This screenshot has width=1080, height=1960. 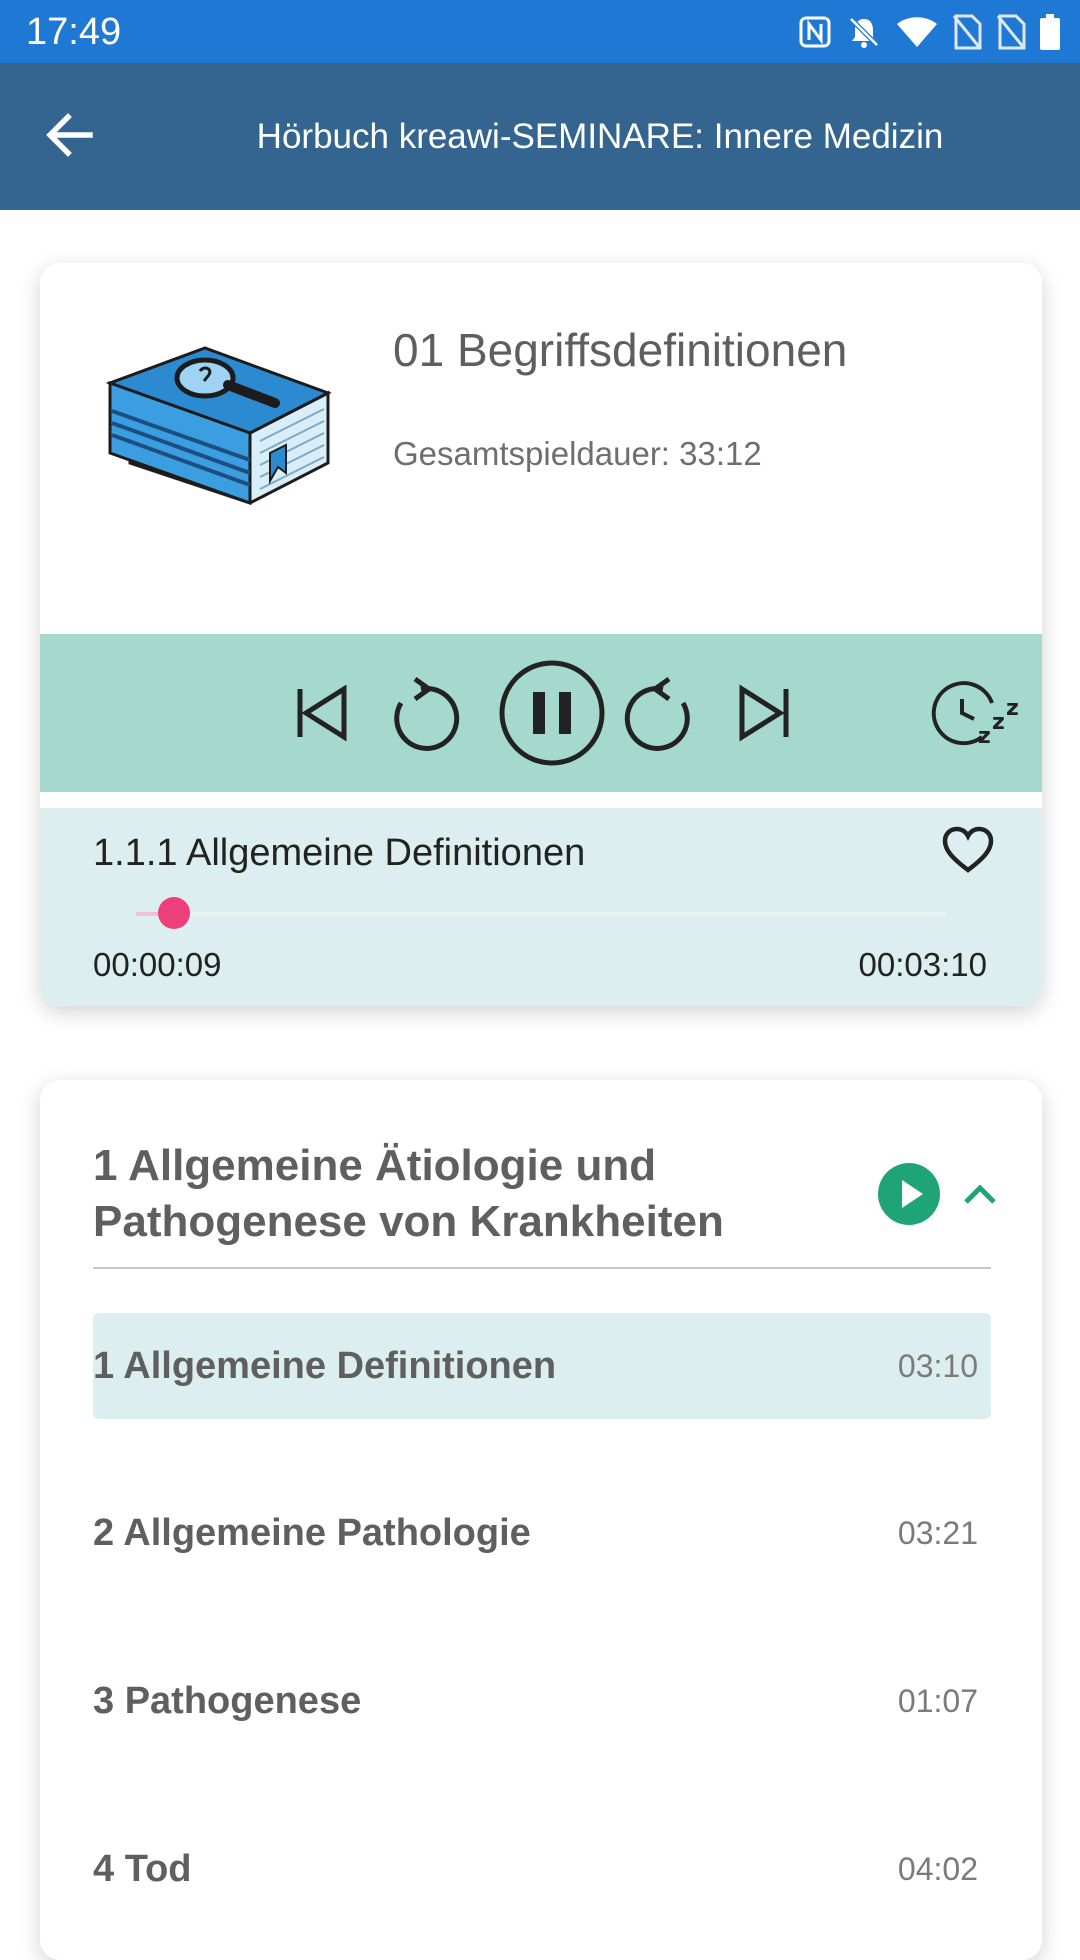 I want to click on track-row-title: 3 Pathogenese, so click(x=227, y=1701).